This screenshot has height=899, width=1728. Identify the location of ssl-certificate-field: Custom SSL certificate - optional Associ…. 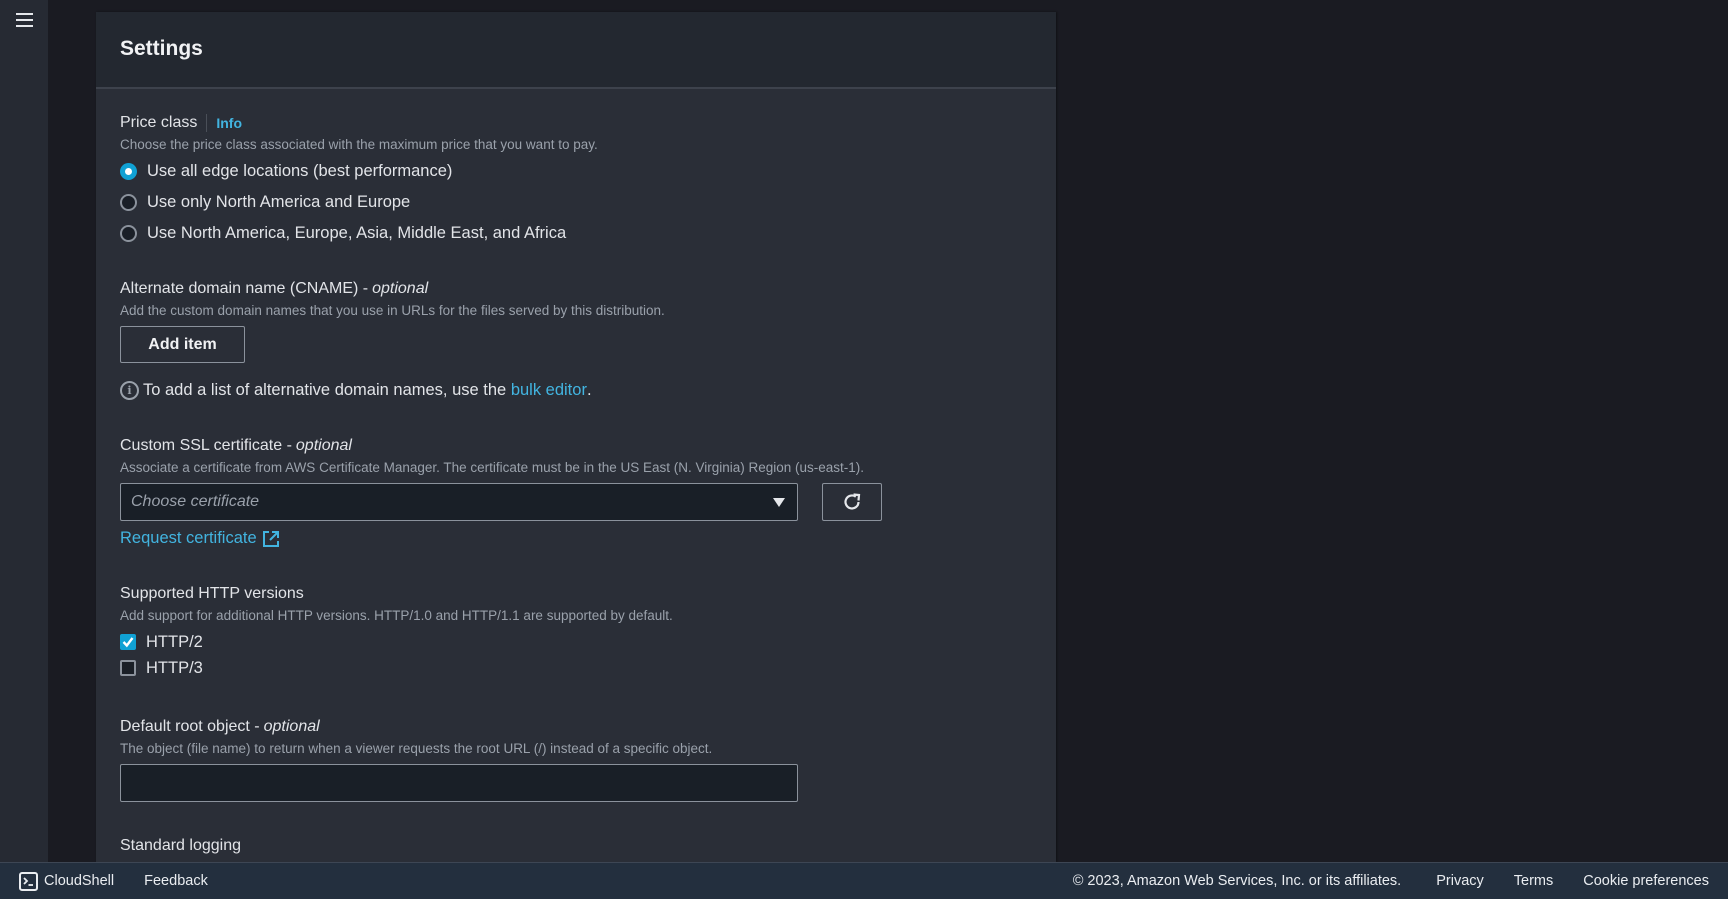
(576, 492).